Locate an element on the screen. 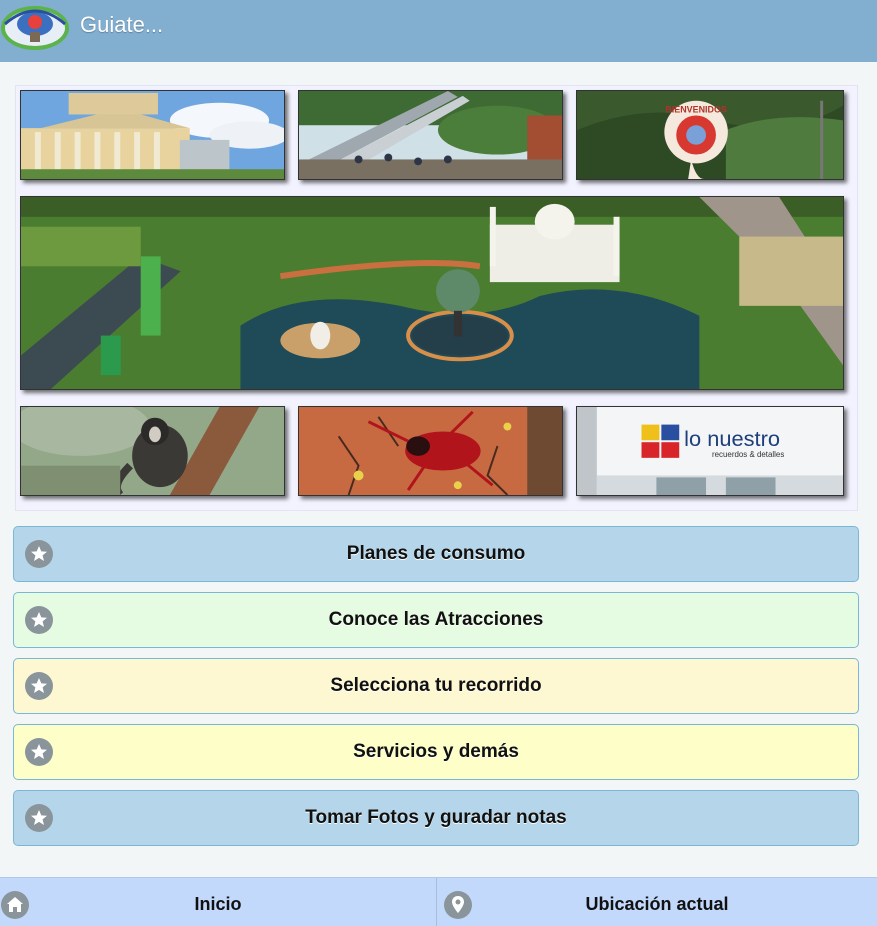 The width and height of the screenshot is (877, 926). menu-button-atracciones: Conoce las Atracciones is located at coordinates (436, 620).